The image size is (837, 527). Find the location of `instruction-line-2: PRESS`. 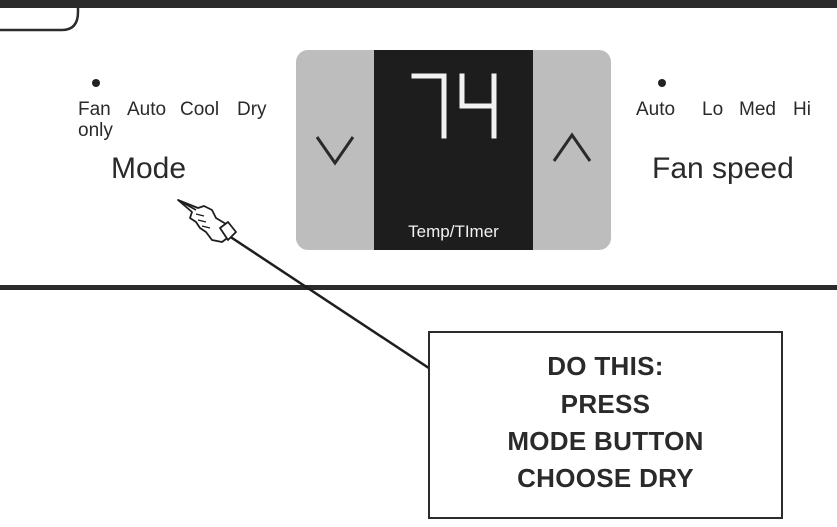

instruction-line-2: PRESS is located at coordinates (605, 404).